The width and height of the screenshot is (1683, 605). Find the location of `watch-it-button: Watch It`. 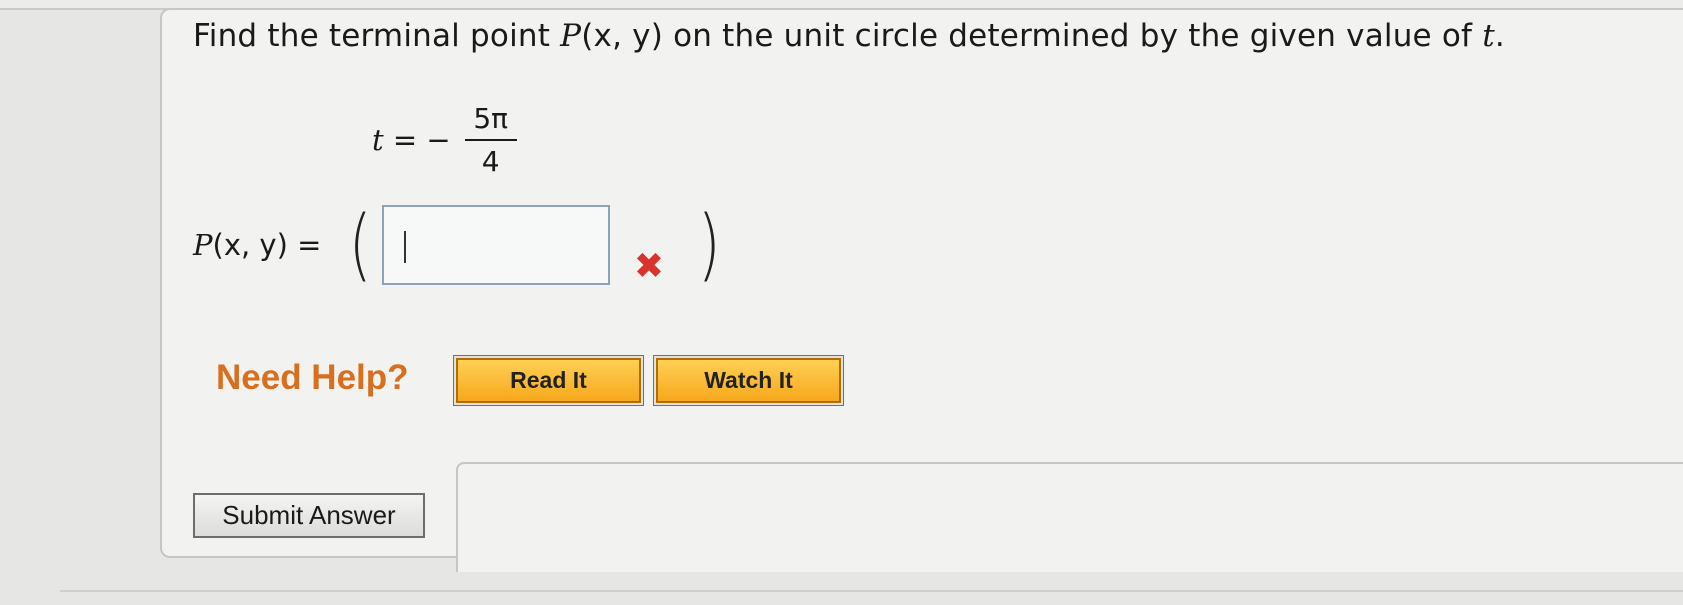

watch-it-button: Watch It is located at coordinates (748, 380).